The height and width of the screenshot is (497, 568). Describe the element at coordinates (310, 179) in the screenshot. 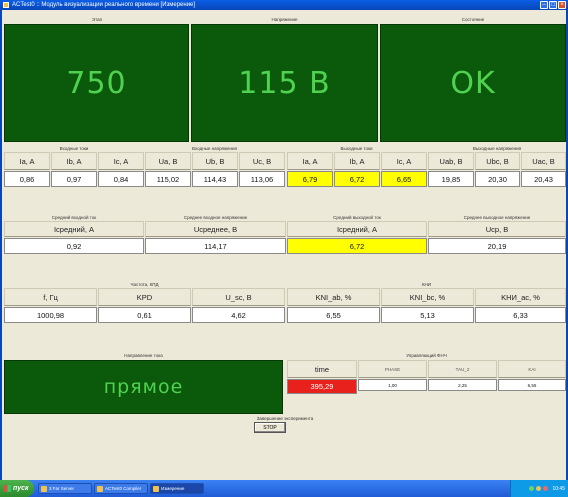

I see `value-output-ia: 6,79` at that location.